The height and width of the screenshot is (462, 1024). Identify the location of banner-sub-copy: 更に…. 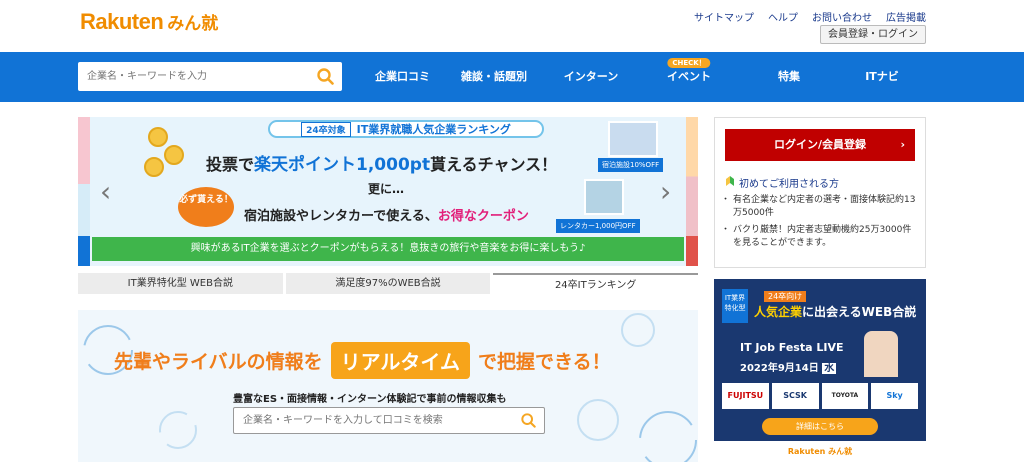
(386, 189).